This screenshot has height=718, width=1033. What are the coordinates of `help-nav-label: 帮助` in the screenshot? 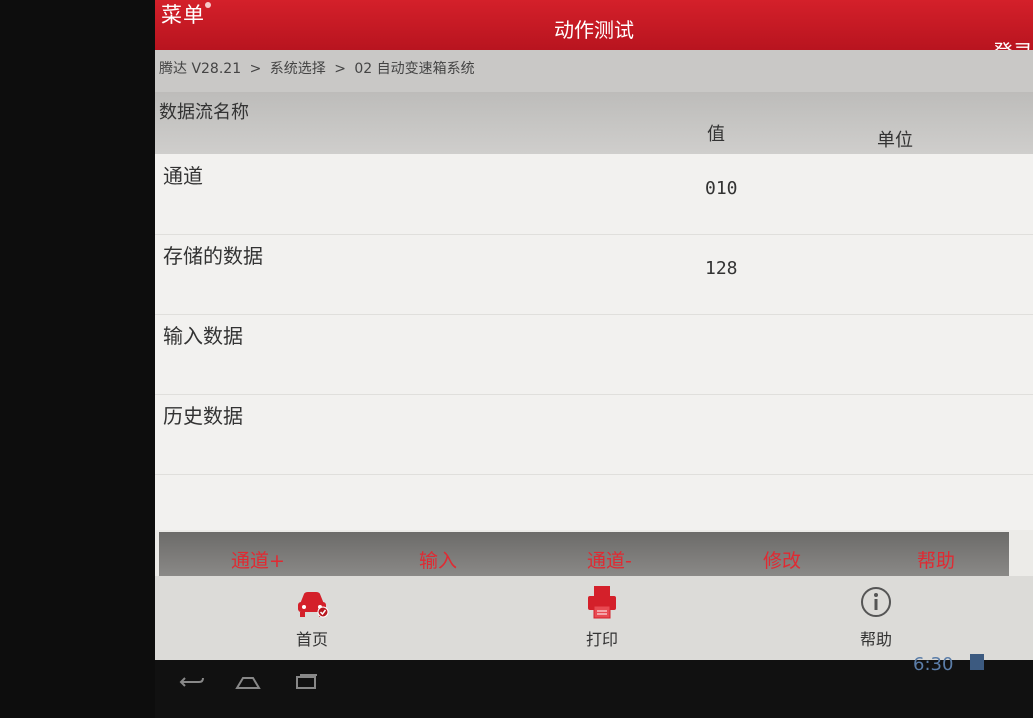 It's located at (875, 639).